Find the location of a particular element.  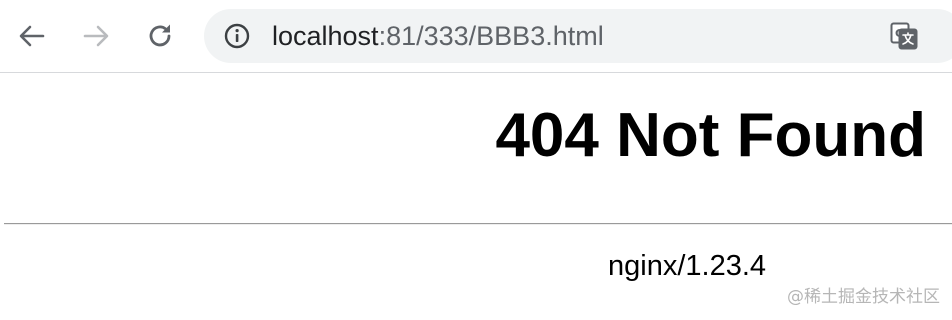

svg-text: G is located at coordinates (899, 33).